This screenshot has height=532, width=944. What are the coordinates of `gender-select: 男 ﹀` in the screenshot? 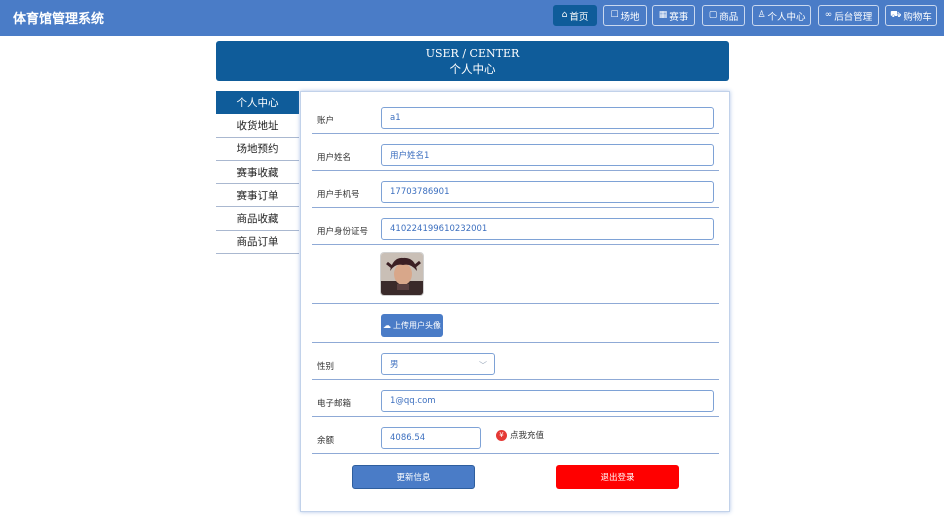 It's located at (438, 364).